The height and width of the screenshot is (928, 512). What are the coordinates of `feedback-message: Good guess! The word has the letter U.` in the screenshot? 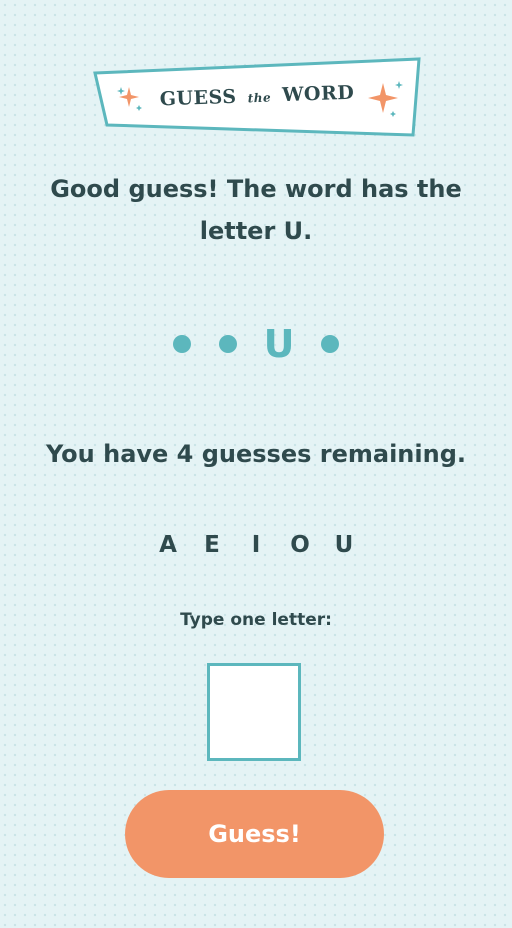 It's located at (256, 210).